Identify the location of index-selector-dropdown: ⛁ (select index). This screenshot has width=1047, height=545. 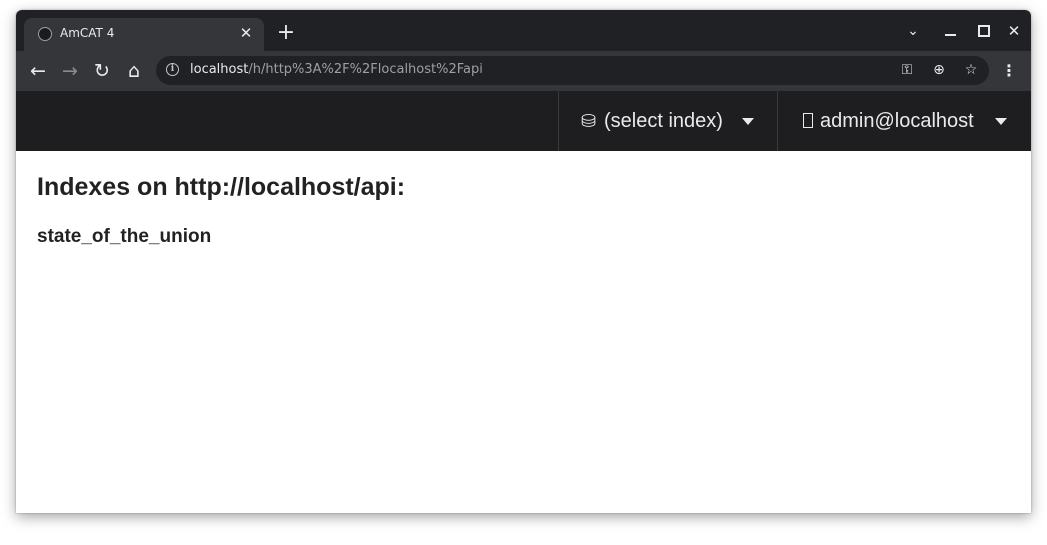
(668, 121).